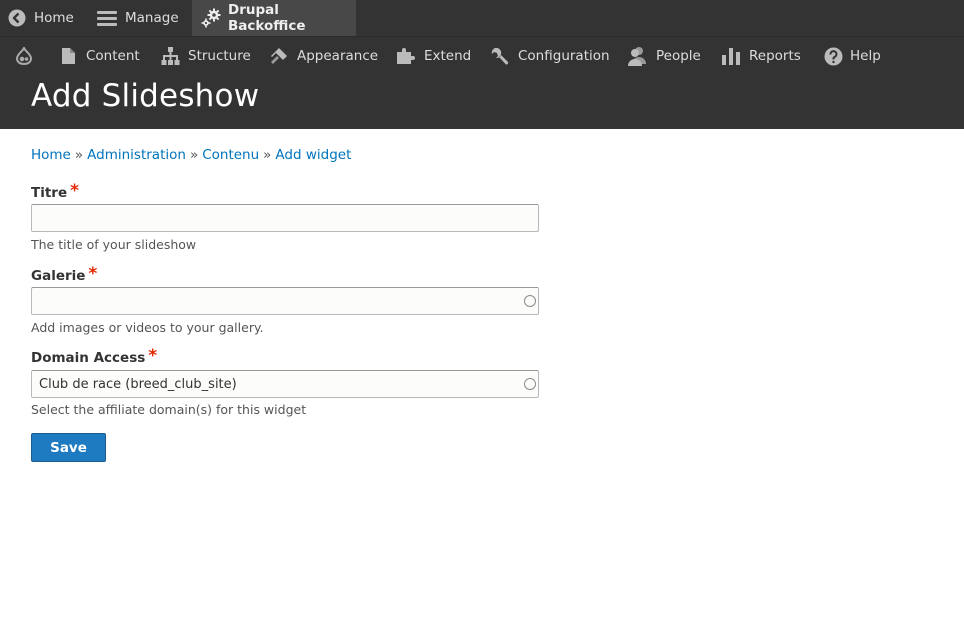 This screenshot has width=964, height=624. What do you see at coordinates (58, 276) in the screenshot?
I see `galerie-label-text: Galerie` at bounding box center [58, 276].